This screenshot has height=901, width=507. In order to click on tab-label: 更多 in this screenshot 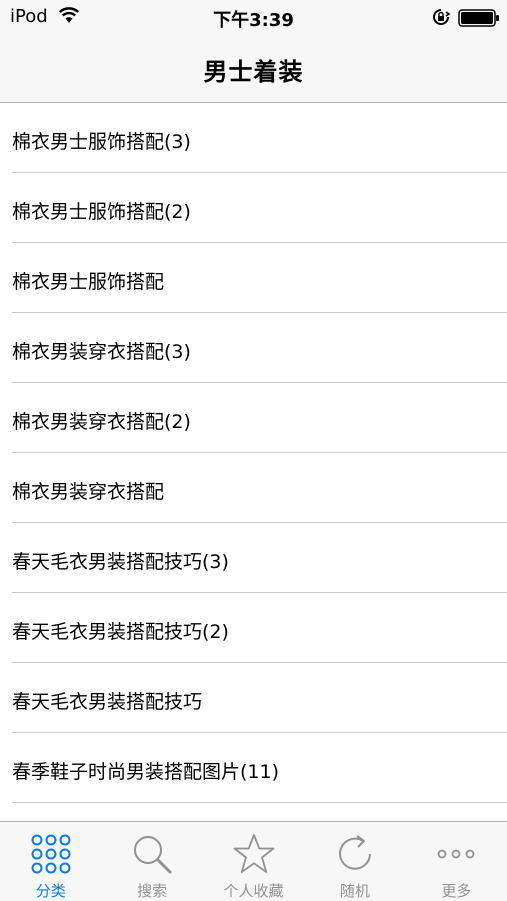, I will do `click(456, 891)`.